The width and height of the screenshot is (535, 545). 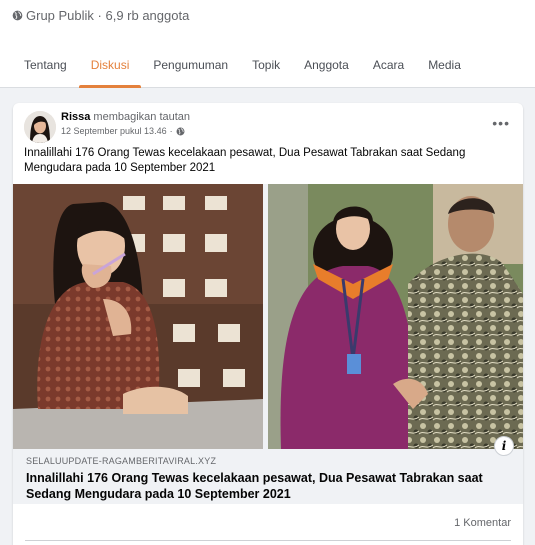 I want to click on avatar, so click(x=40, y=127).